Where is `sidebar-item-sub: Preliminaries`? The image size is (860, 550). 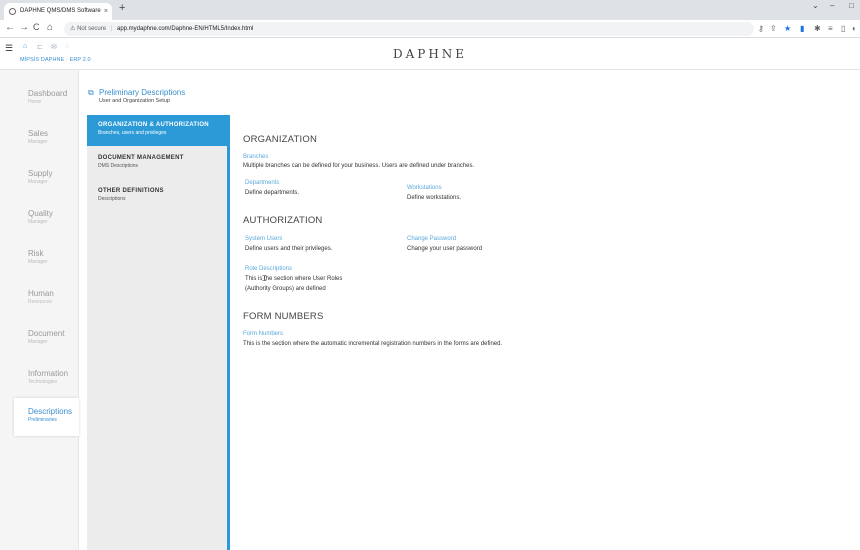
sidebar-item-sub: Preliminaries is located at coordinates (42, 420).